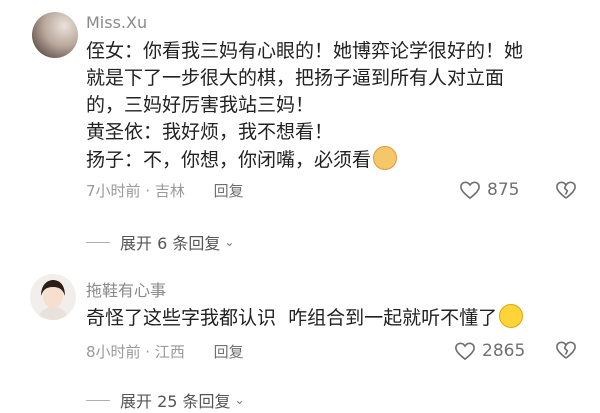 The image size is (600, 413). Describe the element at coordinates (295, 78) in the screenshot. I see `comment-line: 就是下了一步很大的棋，把扬子逼到所有人对立面` at that location.